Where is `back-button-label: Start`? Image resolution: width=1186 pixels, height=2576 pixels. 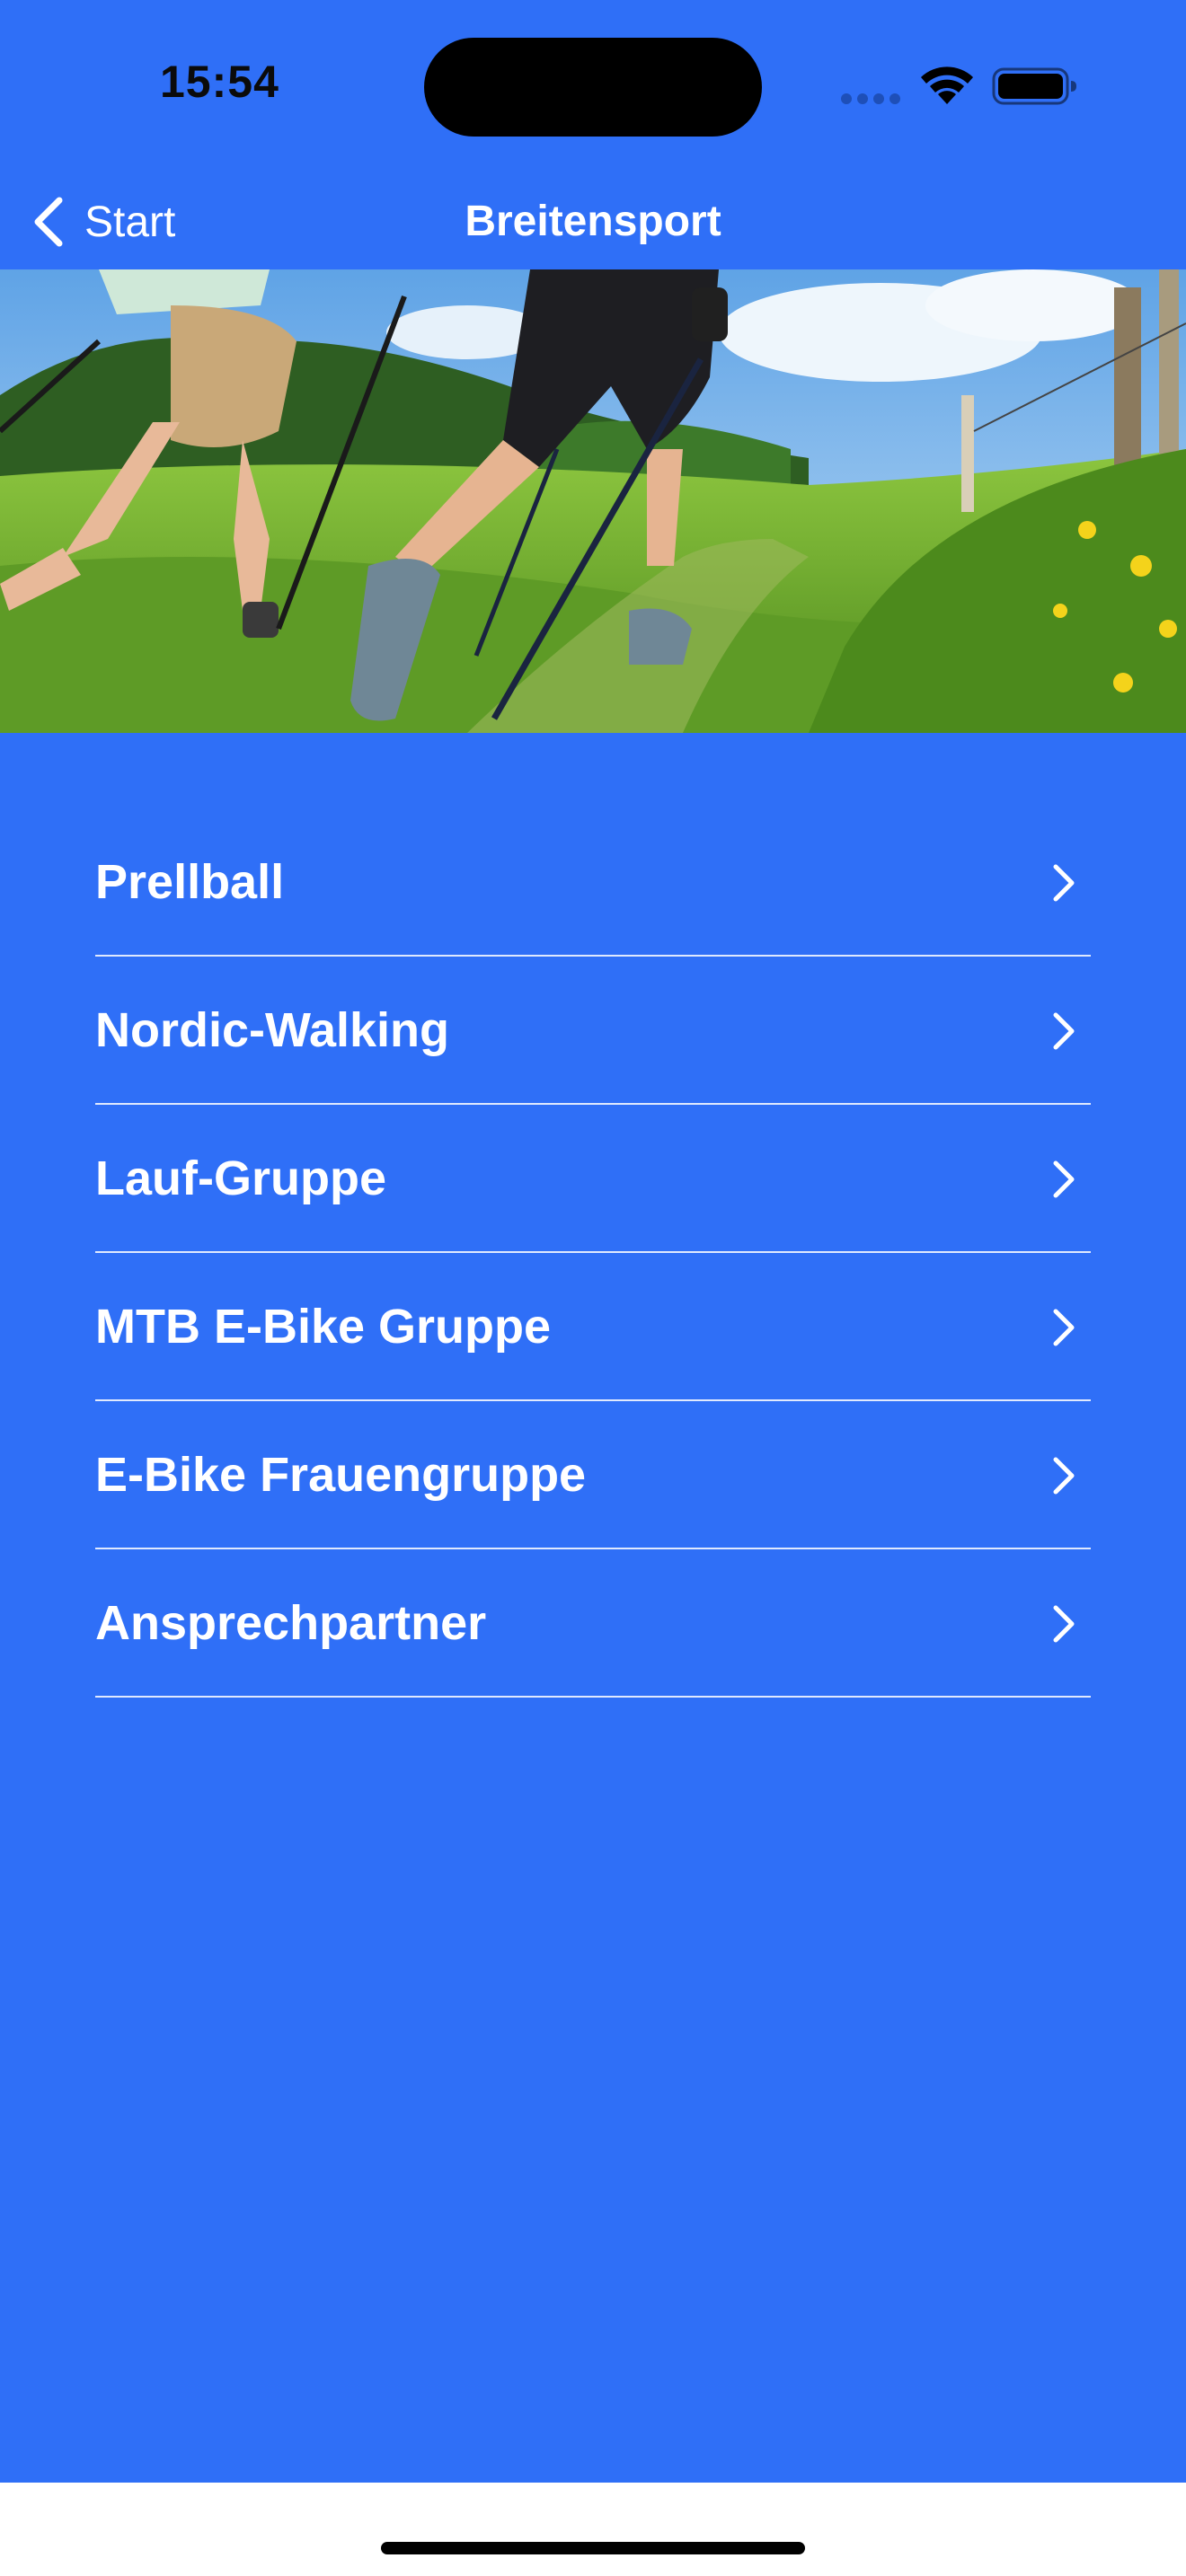 back-button-label: Start is located at coordinates (130, 222).